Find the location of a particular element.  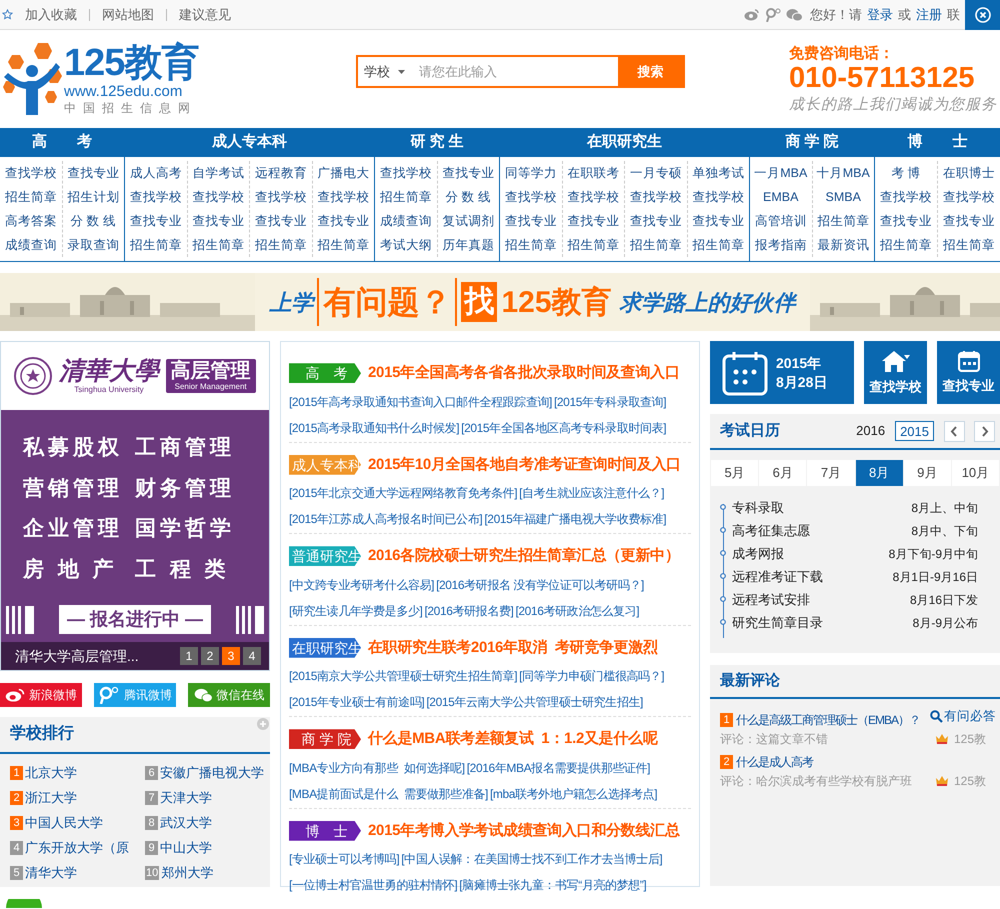

nav-category: 高 考 is located at coordinates (62, 142).